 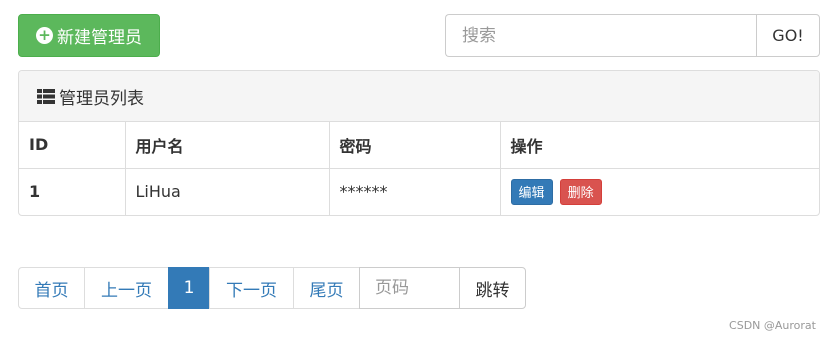 What do you see at coordinates (772, 325) in the screenshot?
I see `watermark: CSDN @Aurorat` at bounding box center [772, 325].